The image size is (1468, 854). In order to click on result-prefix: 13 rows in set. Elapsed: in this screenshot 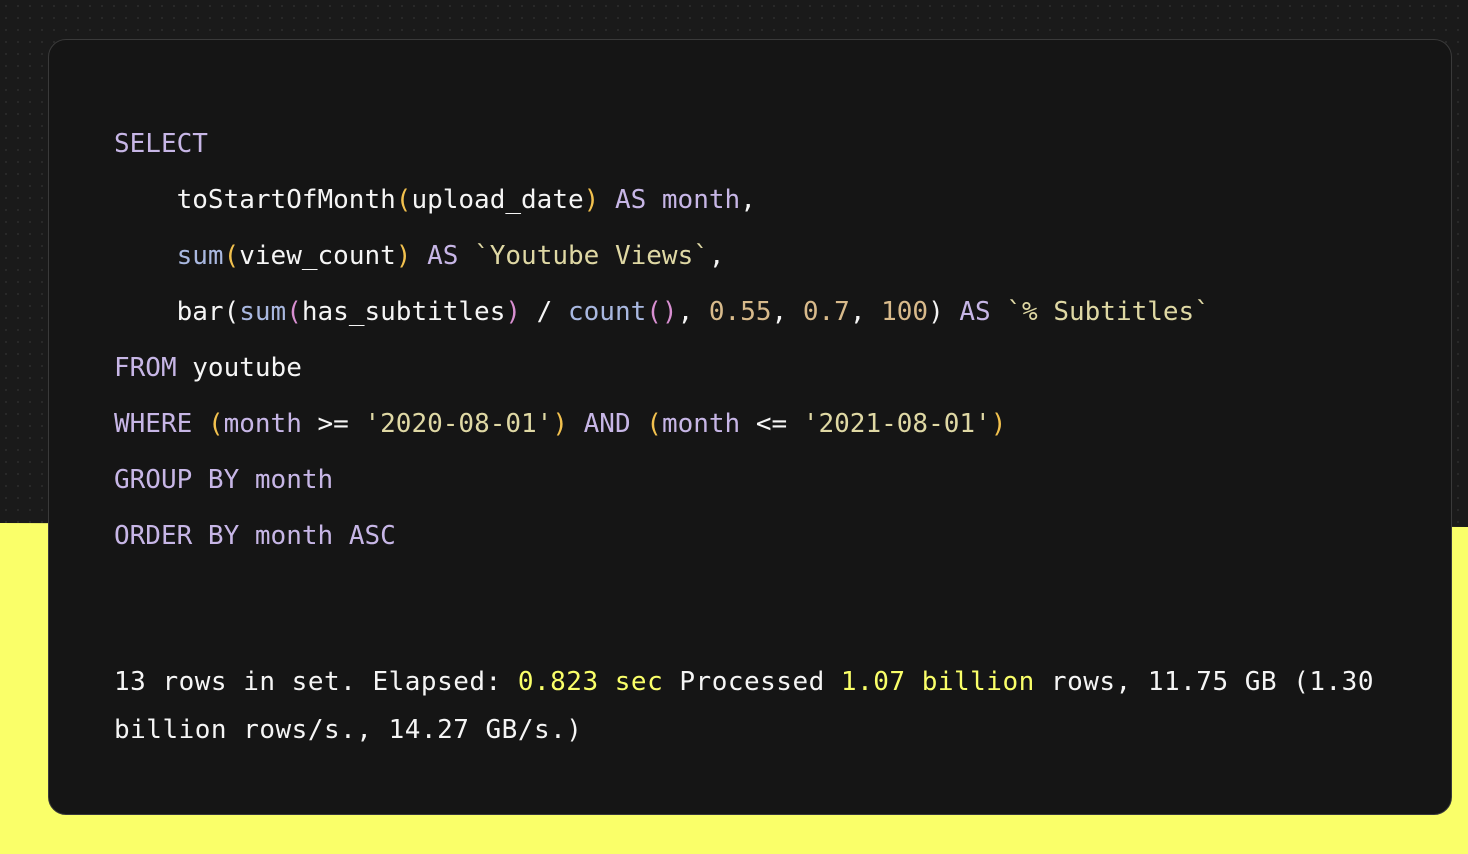, I will do `click(316, 682)`.